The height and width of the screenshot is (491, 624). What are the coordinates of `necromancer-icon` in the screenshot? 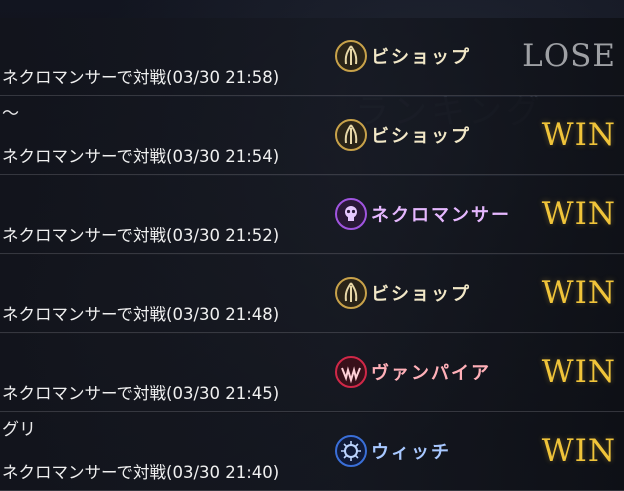 It's located at (351, 214).